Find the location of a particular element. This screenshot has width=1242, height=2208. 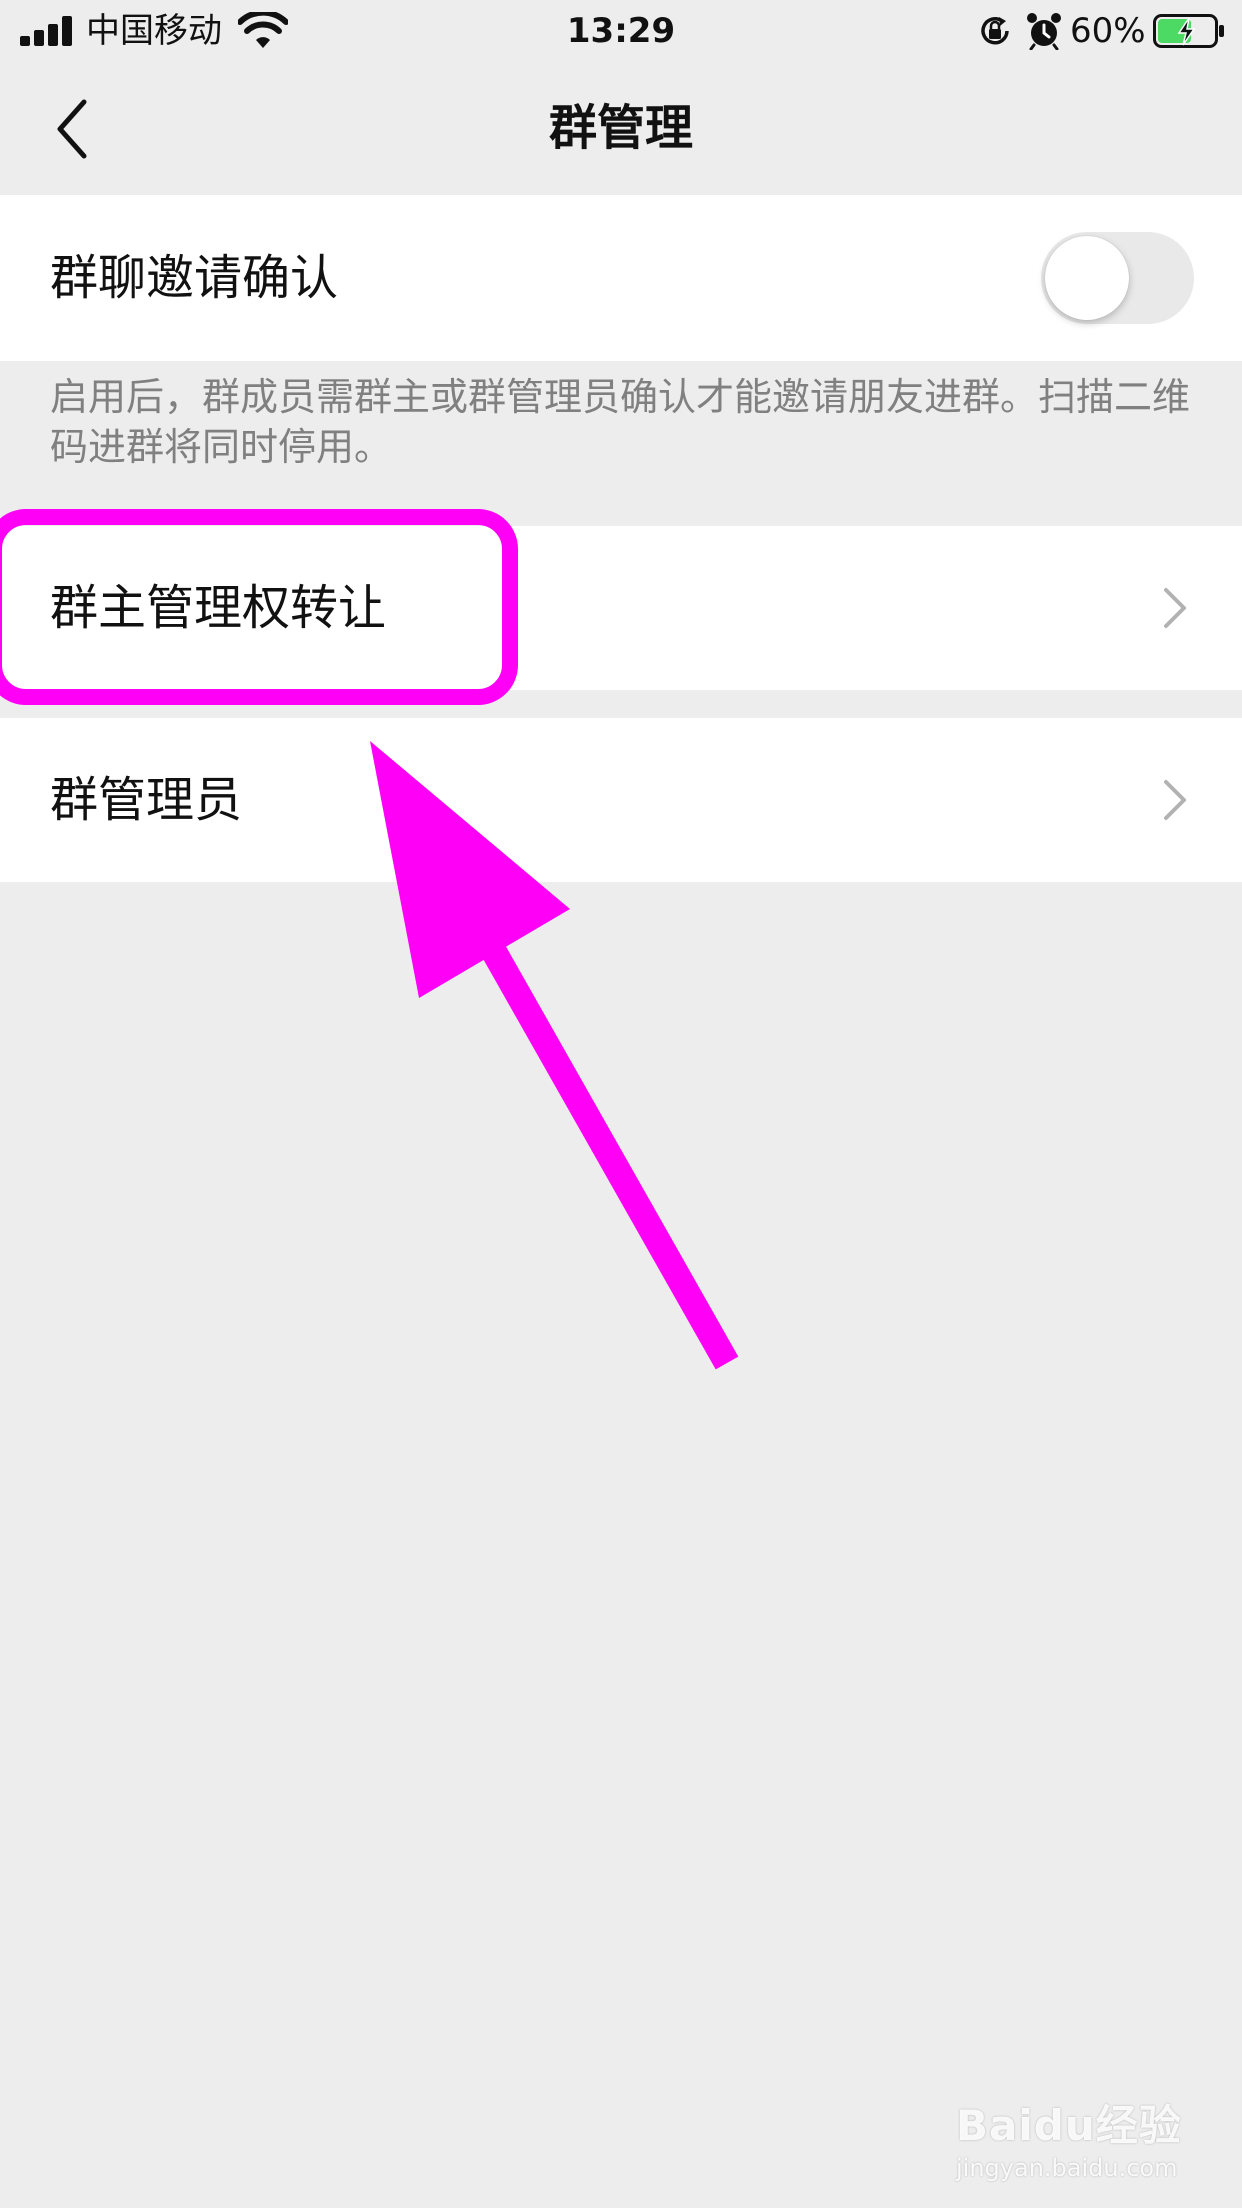

navigation-bar: 群管理 is located at coordinates (621, 129).